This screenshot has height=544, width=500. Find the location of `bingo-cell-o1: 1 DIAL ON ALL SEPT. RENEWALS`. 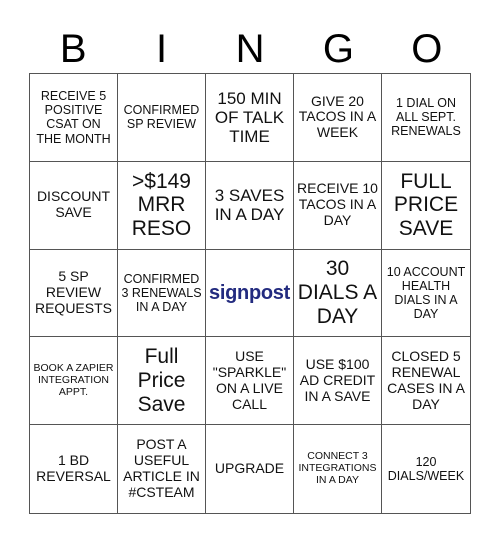

bingo-cell-o1: 1 DIAL ON ALL SEPT. RENEWALS is located at coordinates (426, 118).